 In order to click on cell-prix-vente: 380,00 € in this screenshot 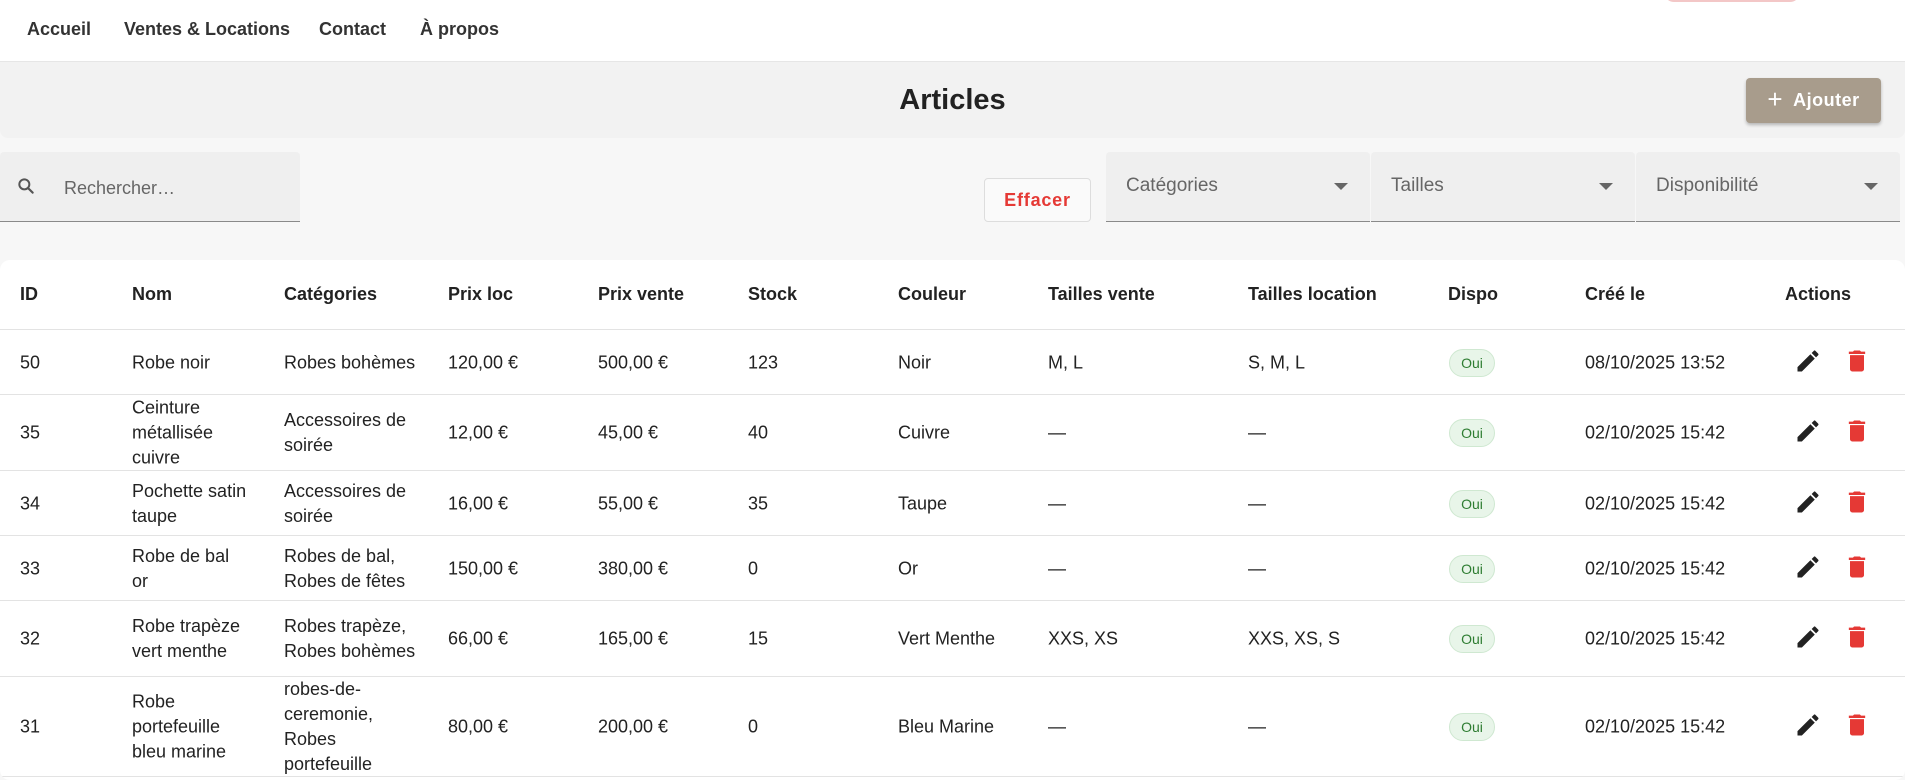, I will do `click(633, 568)`.